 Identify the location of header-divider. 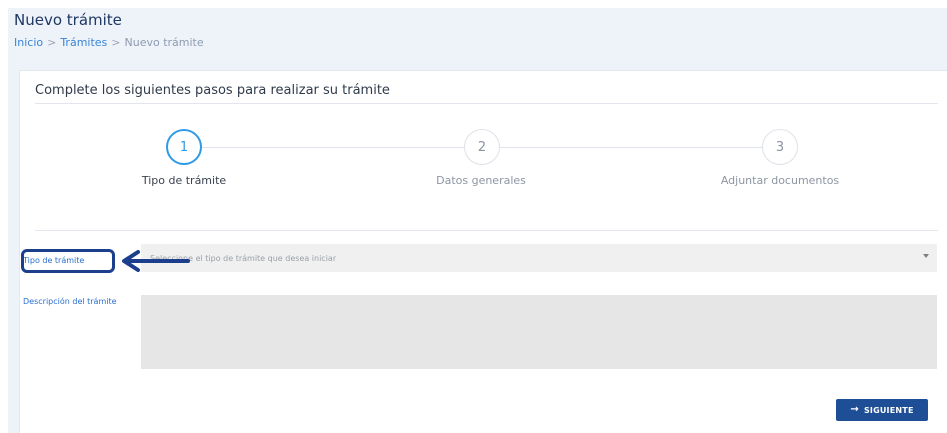
(486, 103).